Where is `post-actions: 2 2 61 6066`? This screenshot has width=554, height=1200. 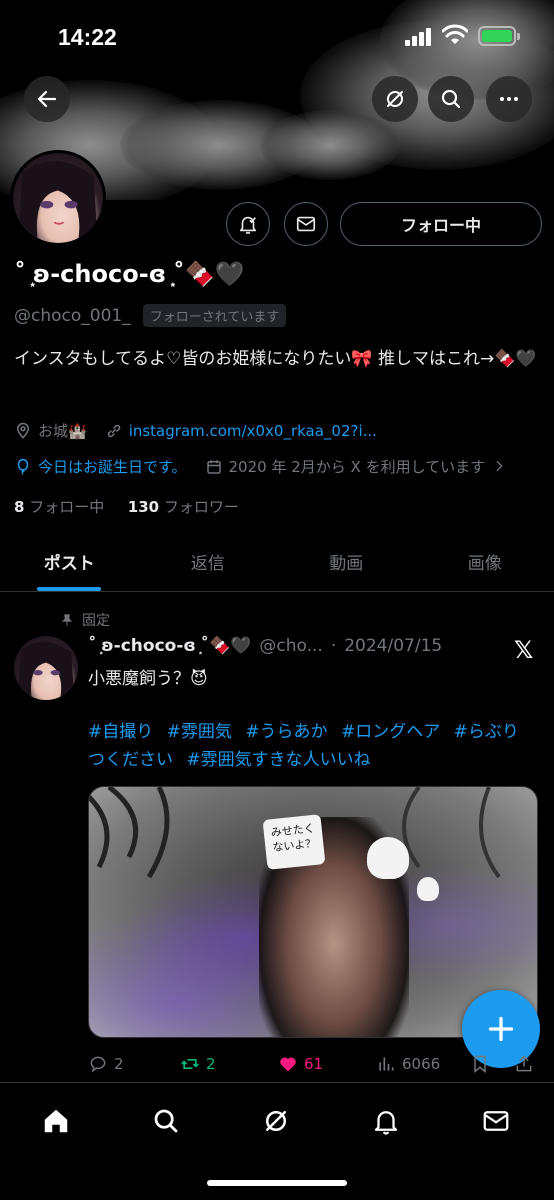
post-actions: 2 2 61 6066 is located at coordinates (318, 1064).